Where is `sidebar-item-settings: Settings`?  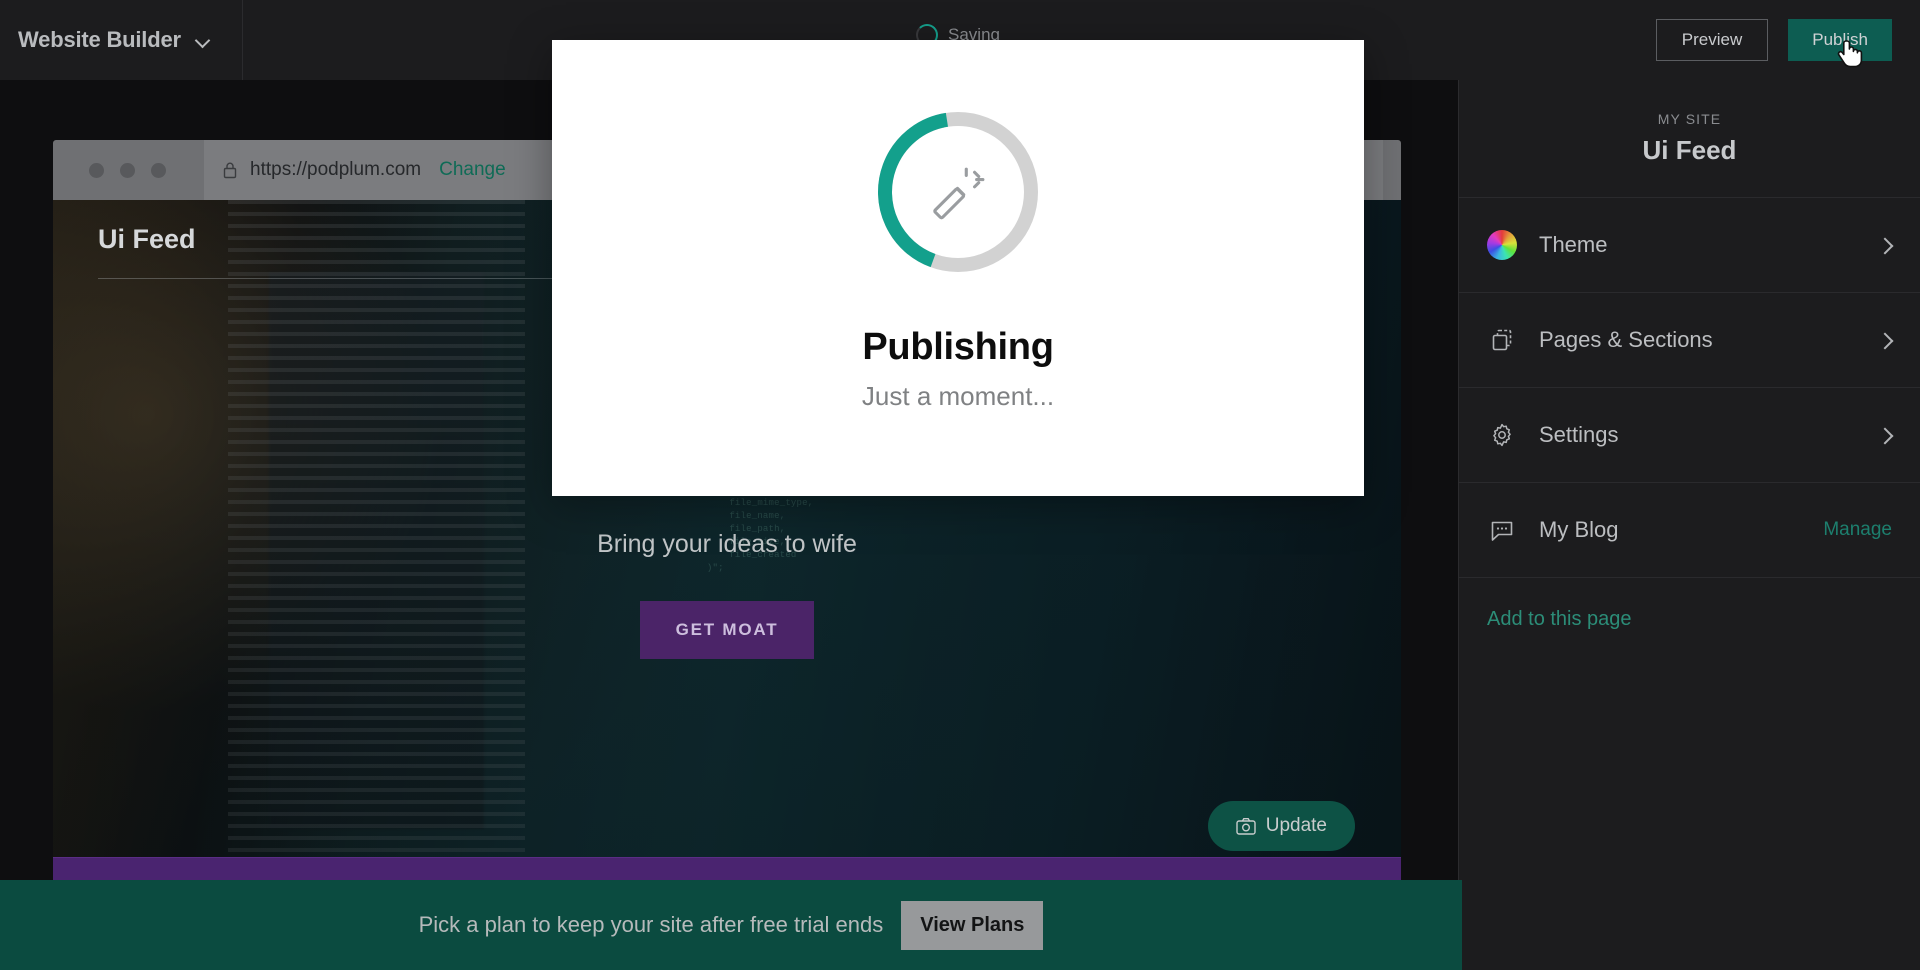
sidebar-item-settings: Settings is located at coordinates (1689, 435).